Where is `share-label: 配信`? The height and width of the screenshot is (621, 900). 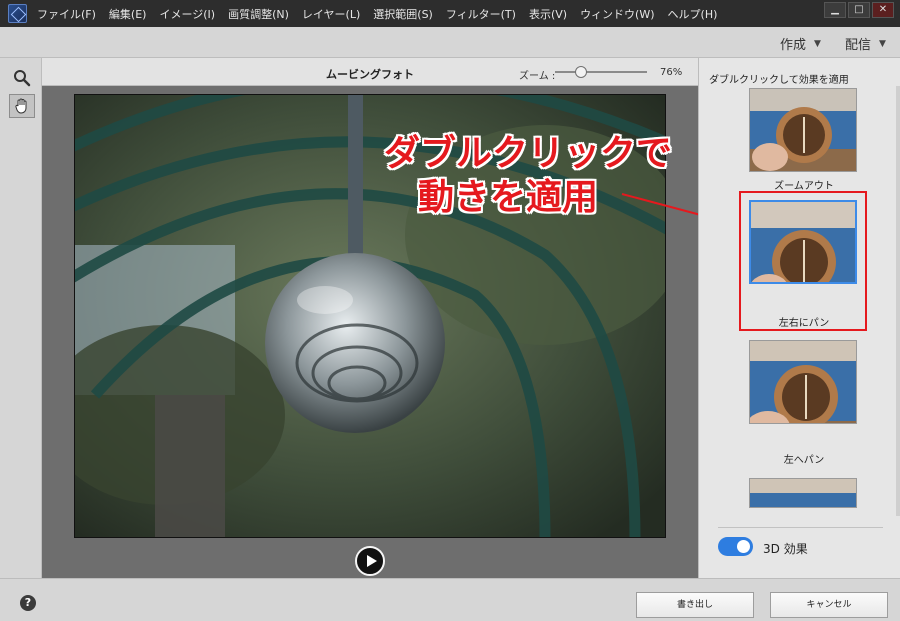
share-label: 配信 is located at coordinates (858, 45).